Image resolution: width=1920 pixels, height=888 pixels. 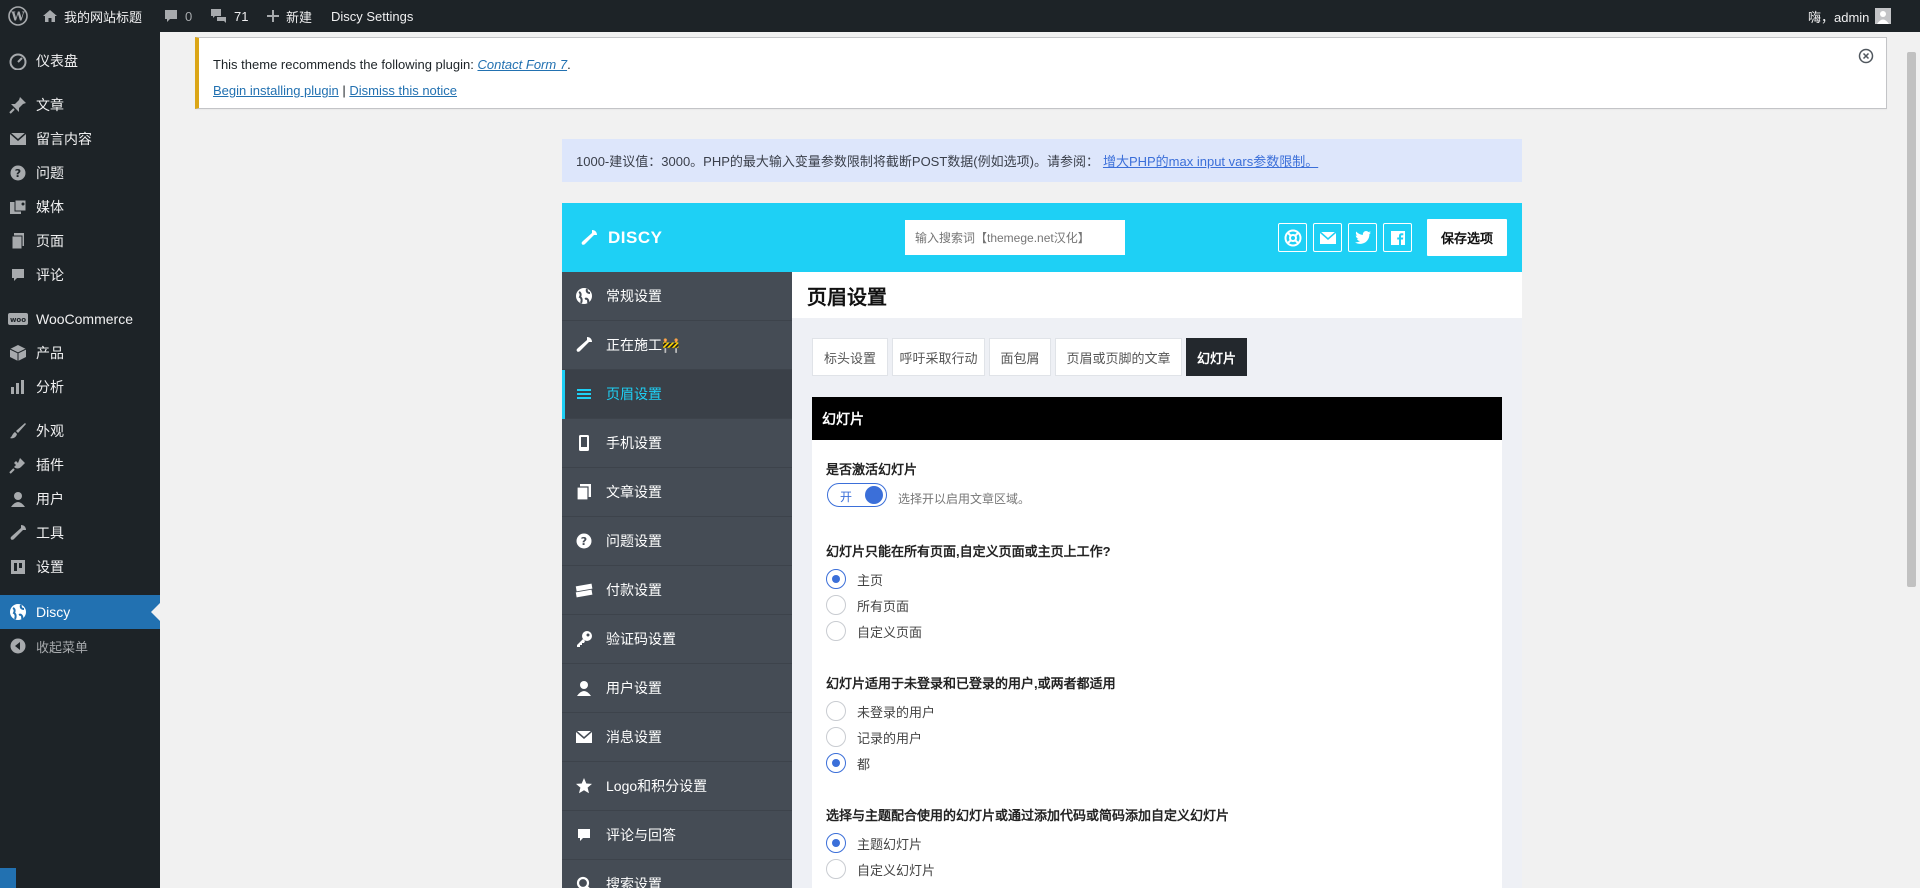 I want to click on menu-item-messages: 留言内容, so click(x=80, y=139).